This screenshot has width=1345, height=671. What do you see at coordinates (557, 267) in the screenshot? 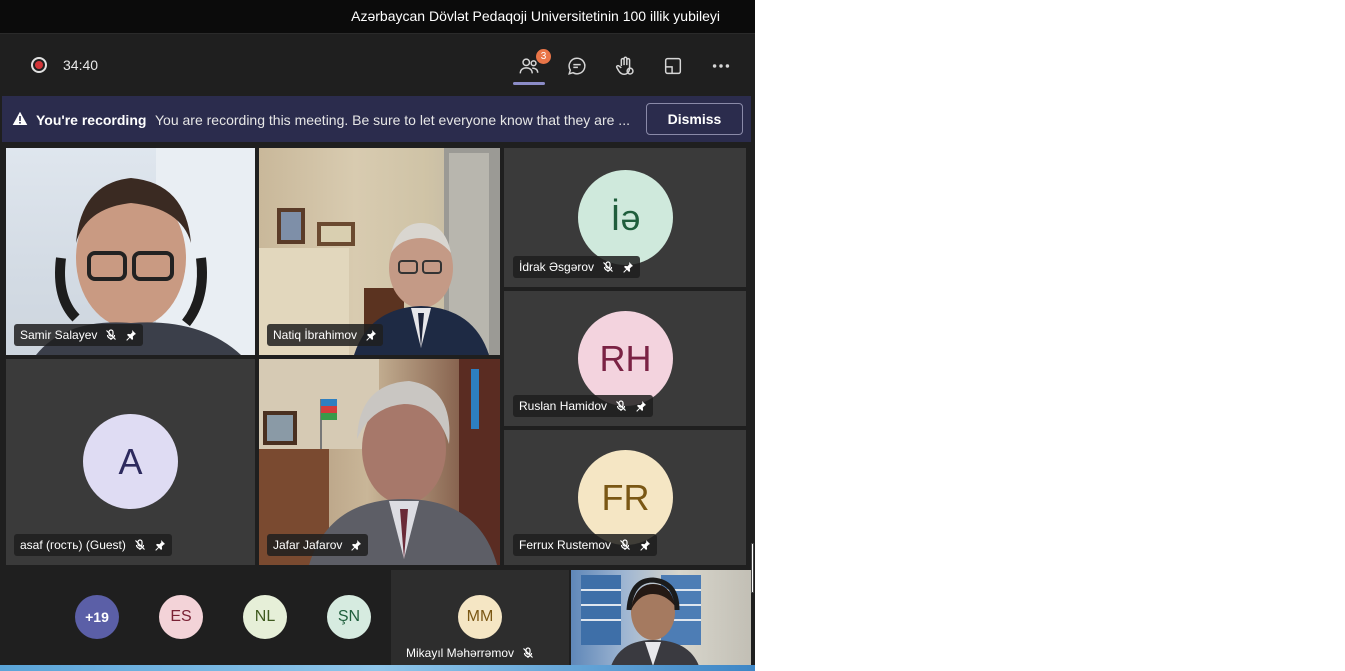
I see `participant-name: İdrak Əsgərov` at bounding box center [557, 267].